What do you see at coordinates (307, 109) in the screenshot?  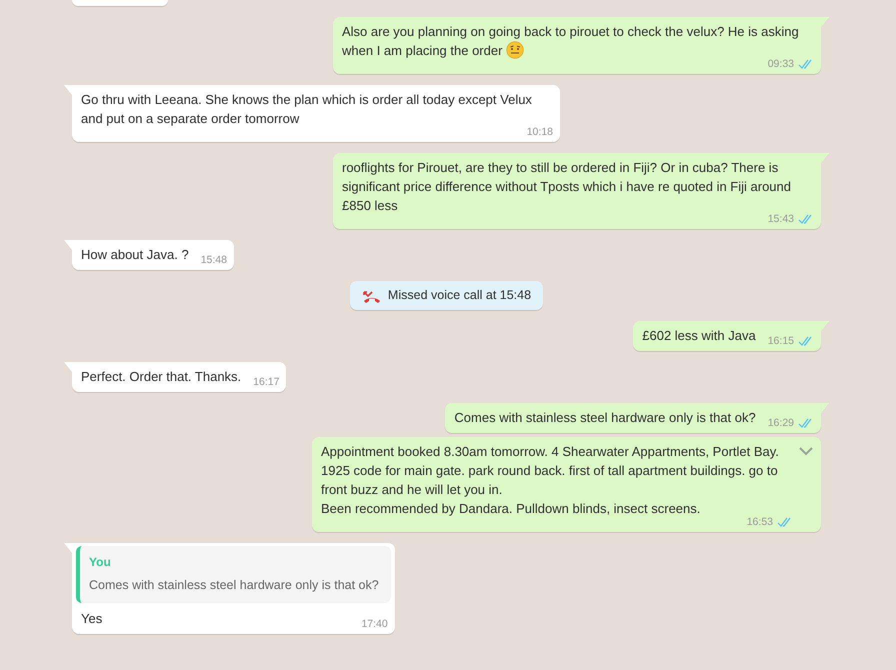 I see `message-text: Go thru with Leeana. She knows the plan which is order all today except Velux and put on a separate order tomorrow` at bounding box center [307, 109].